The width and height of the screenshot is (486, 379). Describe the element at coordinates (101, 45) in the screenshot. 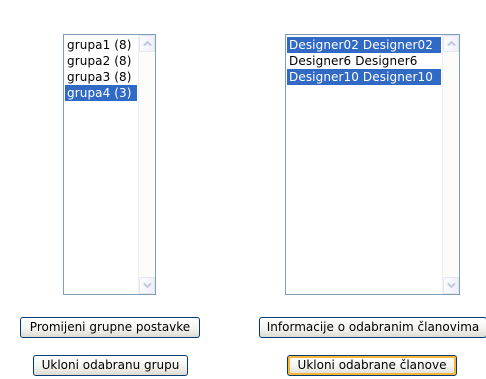

I see `list-item-group: grupa1 (8)` at that location.